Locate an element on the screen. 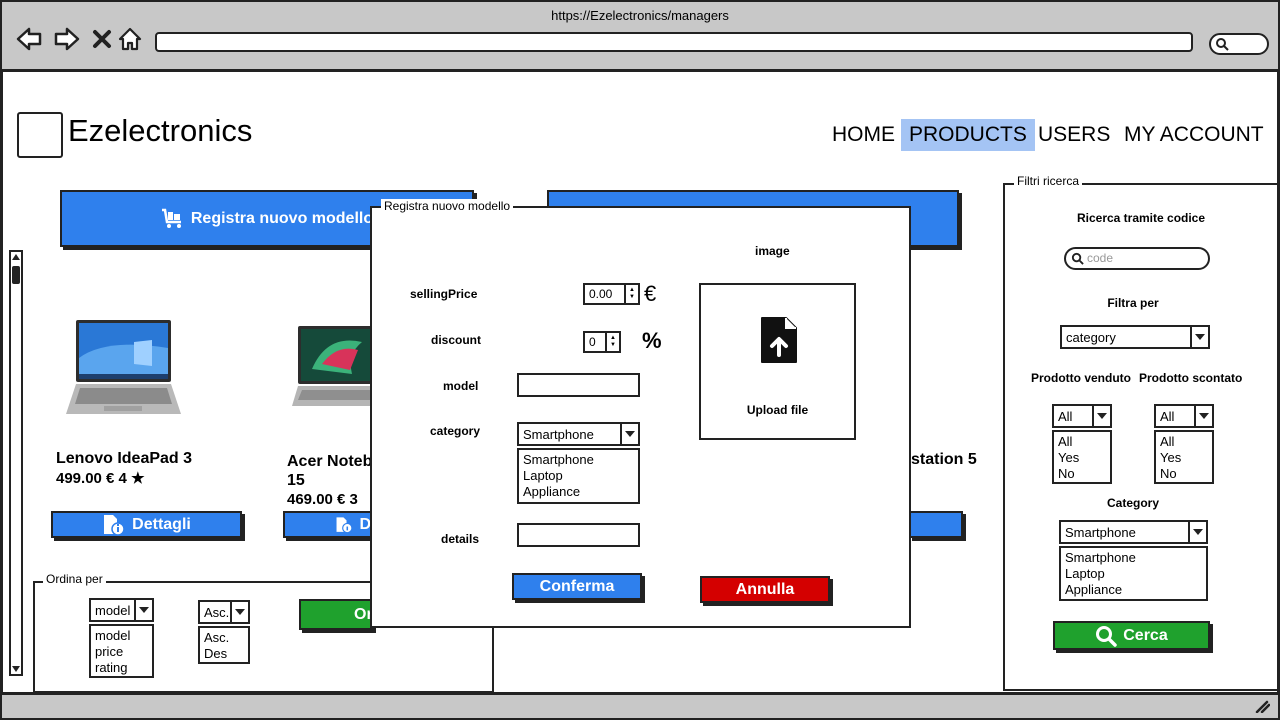 The width and height of the screenshot is (1280, 720). list-item: model is located at coordinates (121, 636).